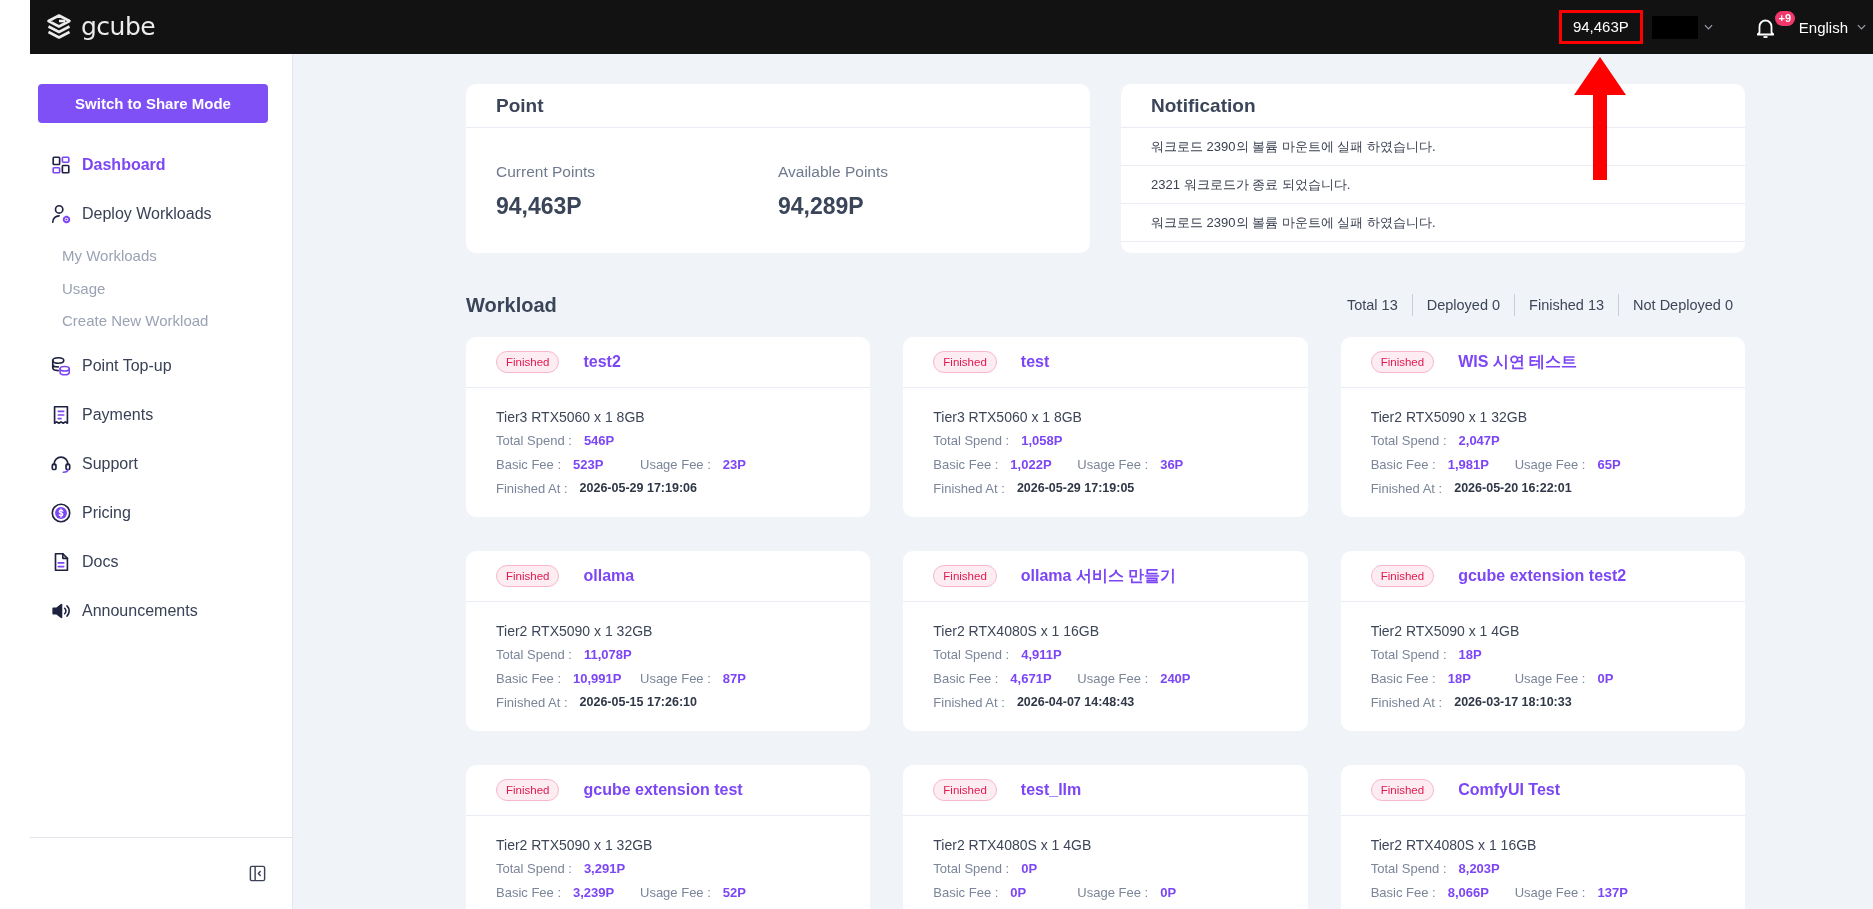  What do you see at coordinates (1463, 305) in the screenshot?
I see `status-filter: Deployed 0` at bounding box center [1463, 305].